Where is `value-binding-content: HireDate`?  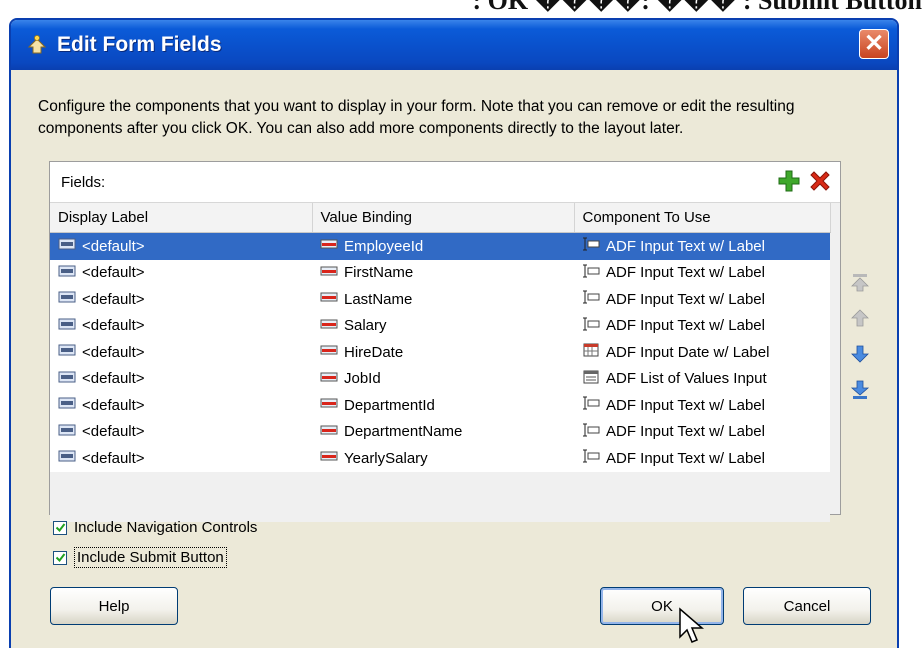
value-binding-content: HireDate is located at coordinates (447, 352).